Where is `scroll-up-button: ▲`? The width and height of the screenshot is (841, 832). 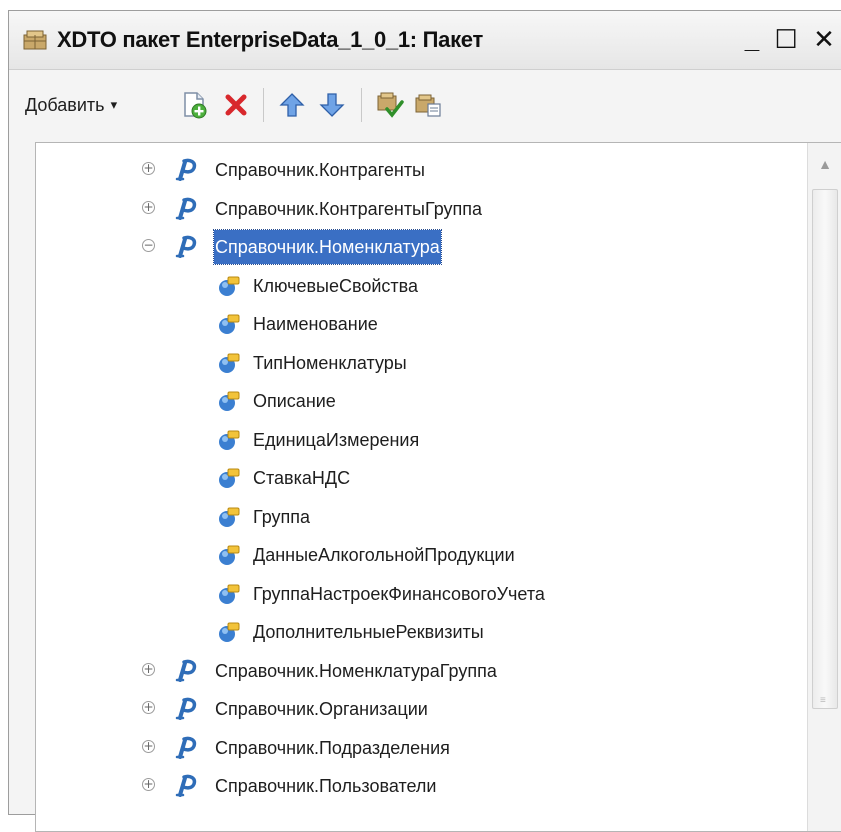 scroll-up-button: ▲ is located at coordinates (825, 164).